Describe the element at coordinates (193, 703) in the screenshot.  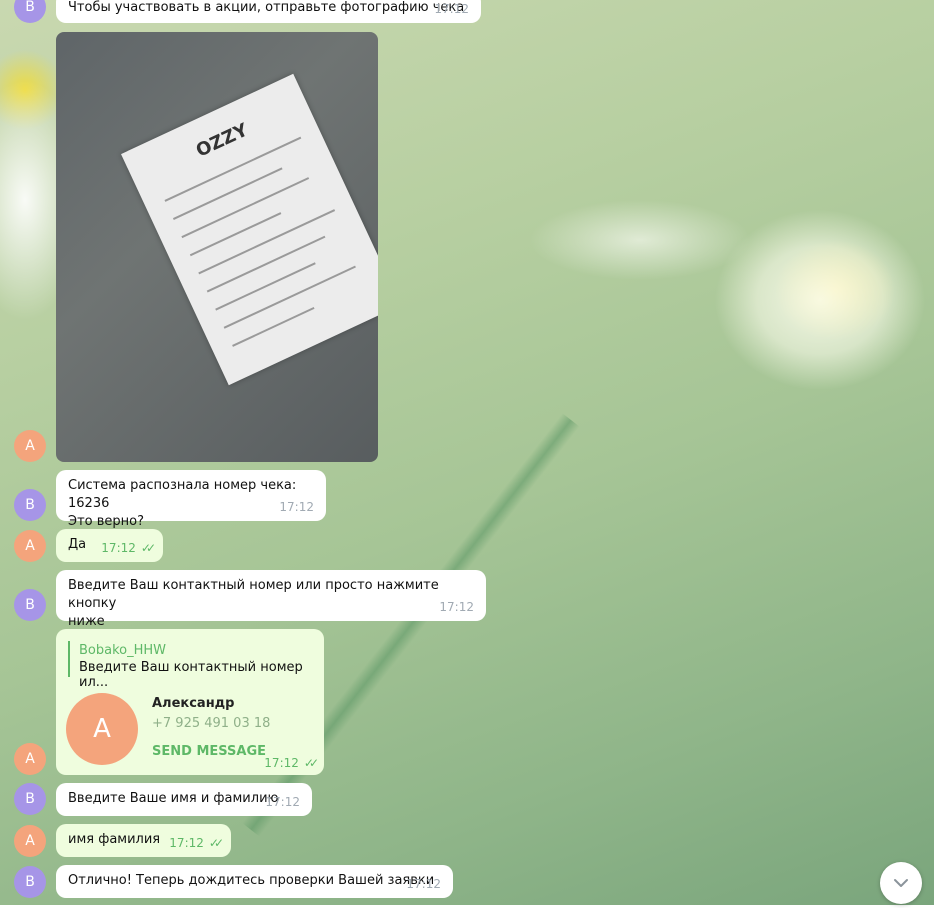
I see `contact-name: Александр` at that location.